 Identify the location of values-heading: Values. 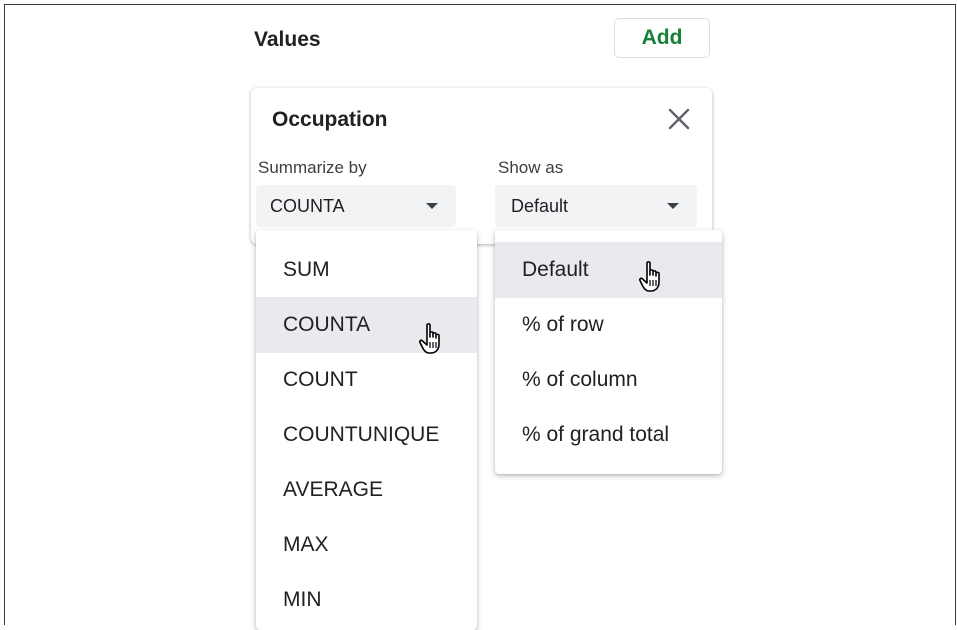
(287, 39).